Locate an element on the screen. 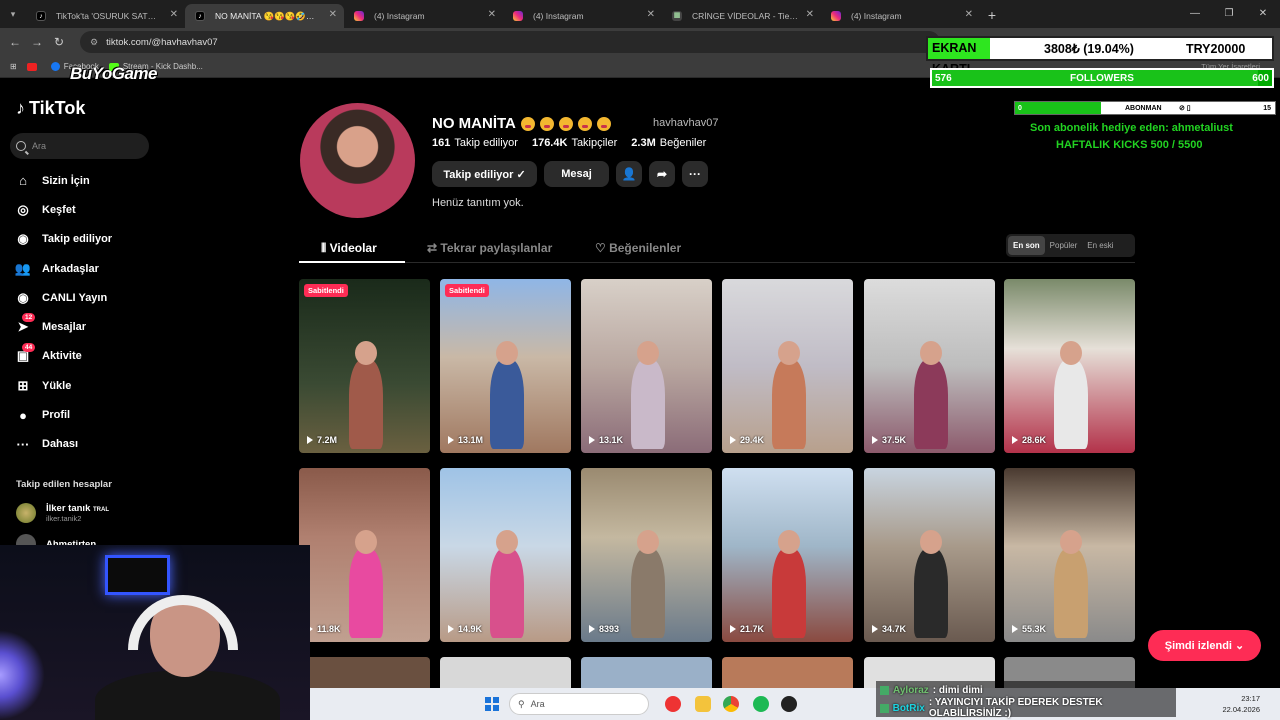 Image resolution: width=1280 pixels, height=720 pixels. media-app-icon is located at coordinates (673, 704).